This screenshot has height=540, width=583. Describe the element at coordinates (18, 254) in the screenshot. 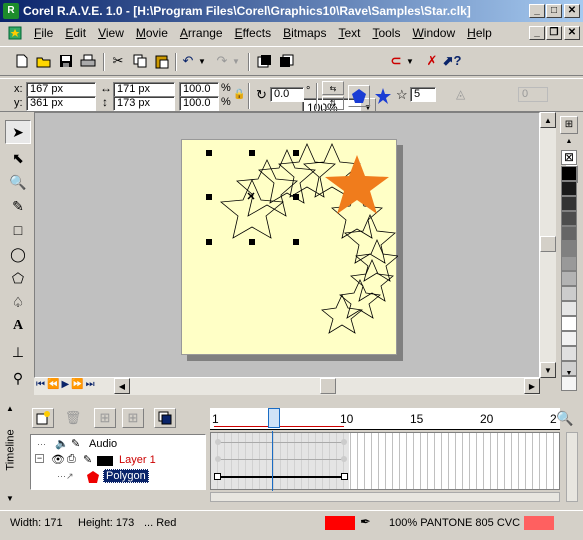

I see `ellipse-tool-icon: ◯` at that location.